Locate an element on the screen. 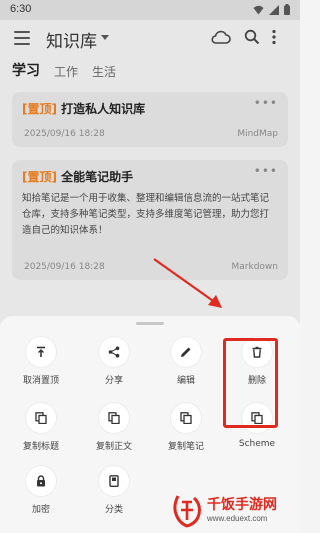  signal-icon is located at coordinates (274, 9).